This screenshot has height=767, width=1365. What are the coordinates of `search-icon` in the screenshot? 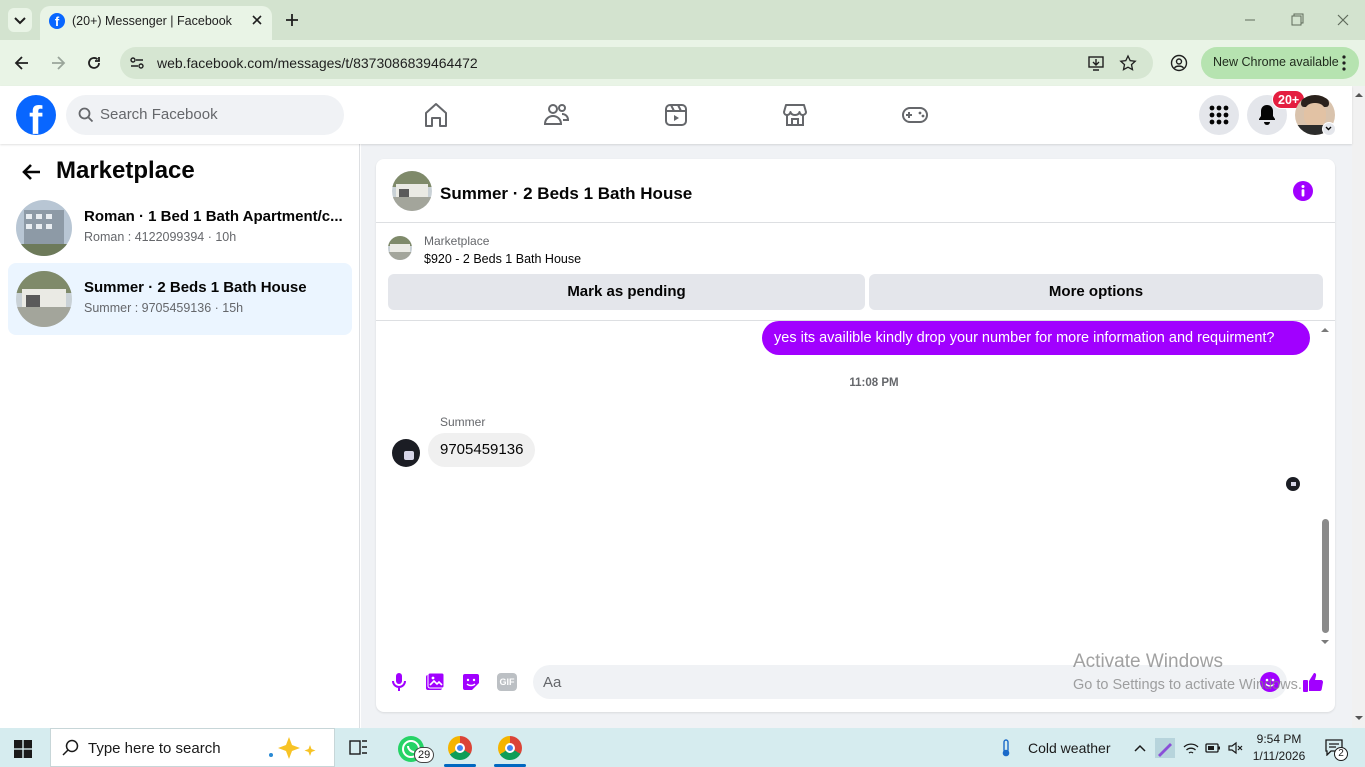 It's located at (70, 747).